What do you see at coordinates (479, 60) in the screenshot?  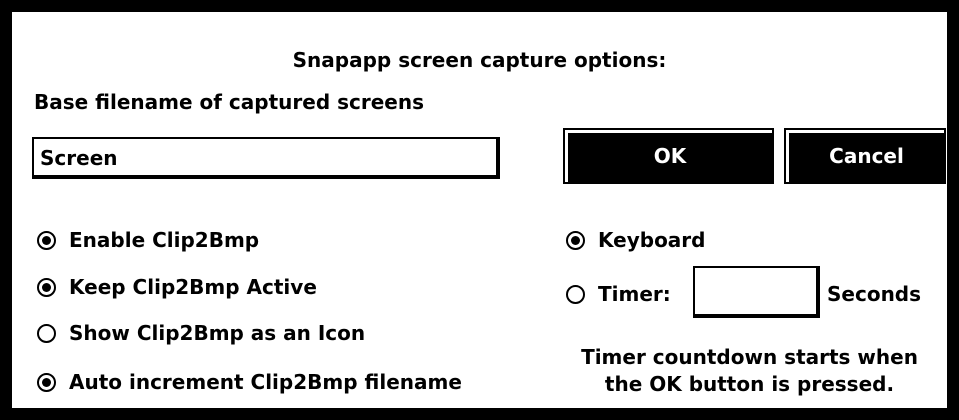 I see `dialog-title: Snapapp screen capture options:` at bounding box center [479, 60].